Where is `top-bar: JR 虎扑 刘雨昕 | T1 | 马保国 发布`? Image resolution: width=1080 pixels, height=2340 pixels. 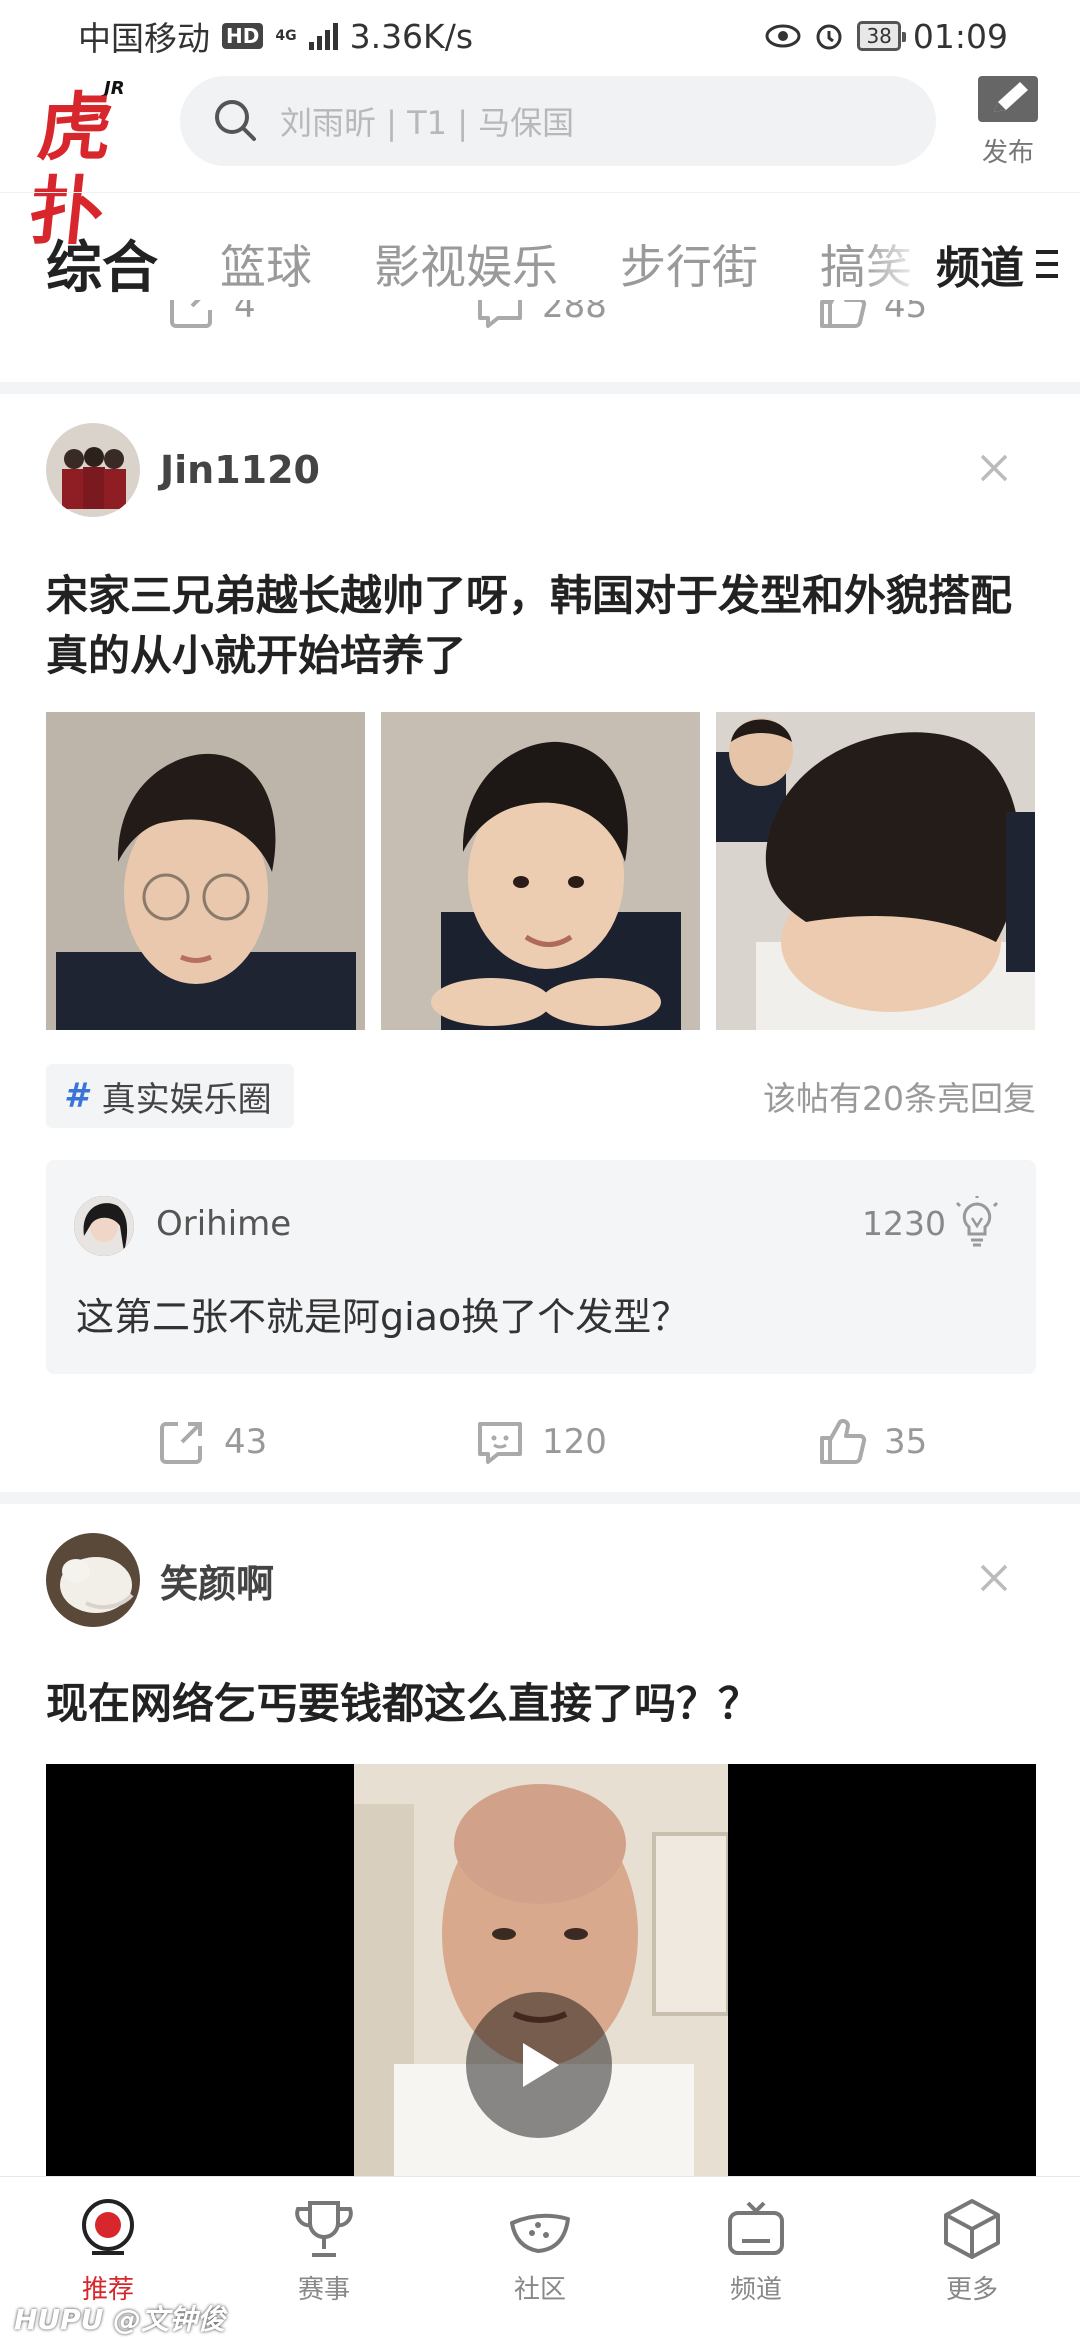
top-bar: JR 虎扑 刘雨昕 | T1 | 马保国 发布 is located at coordinates (540, 163).